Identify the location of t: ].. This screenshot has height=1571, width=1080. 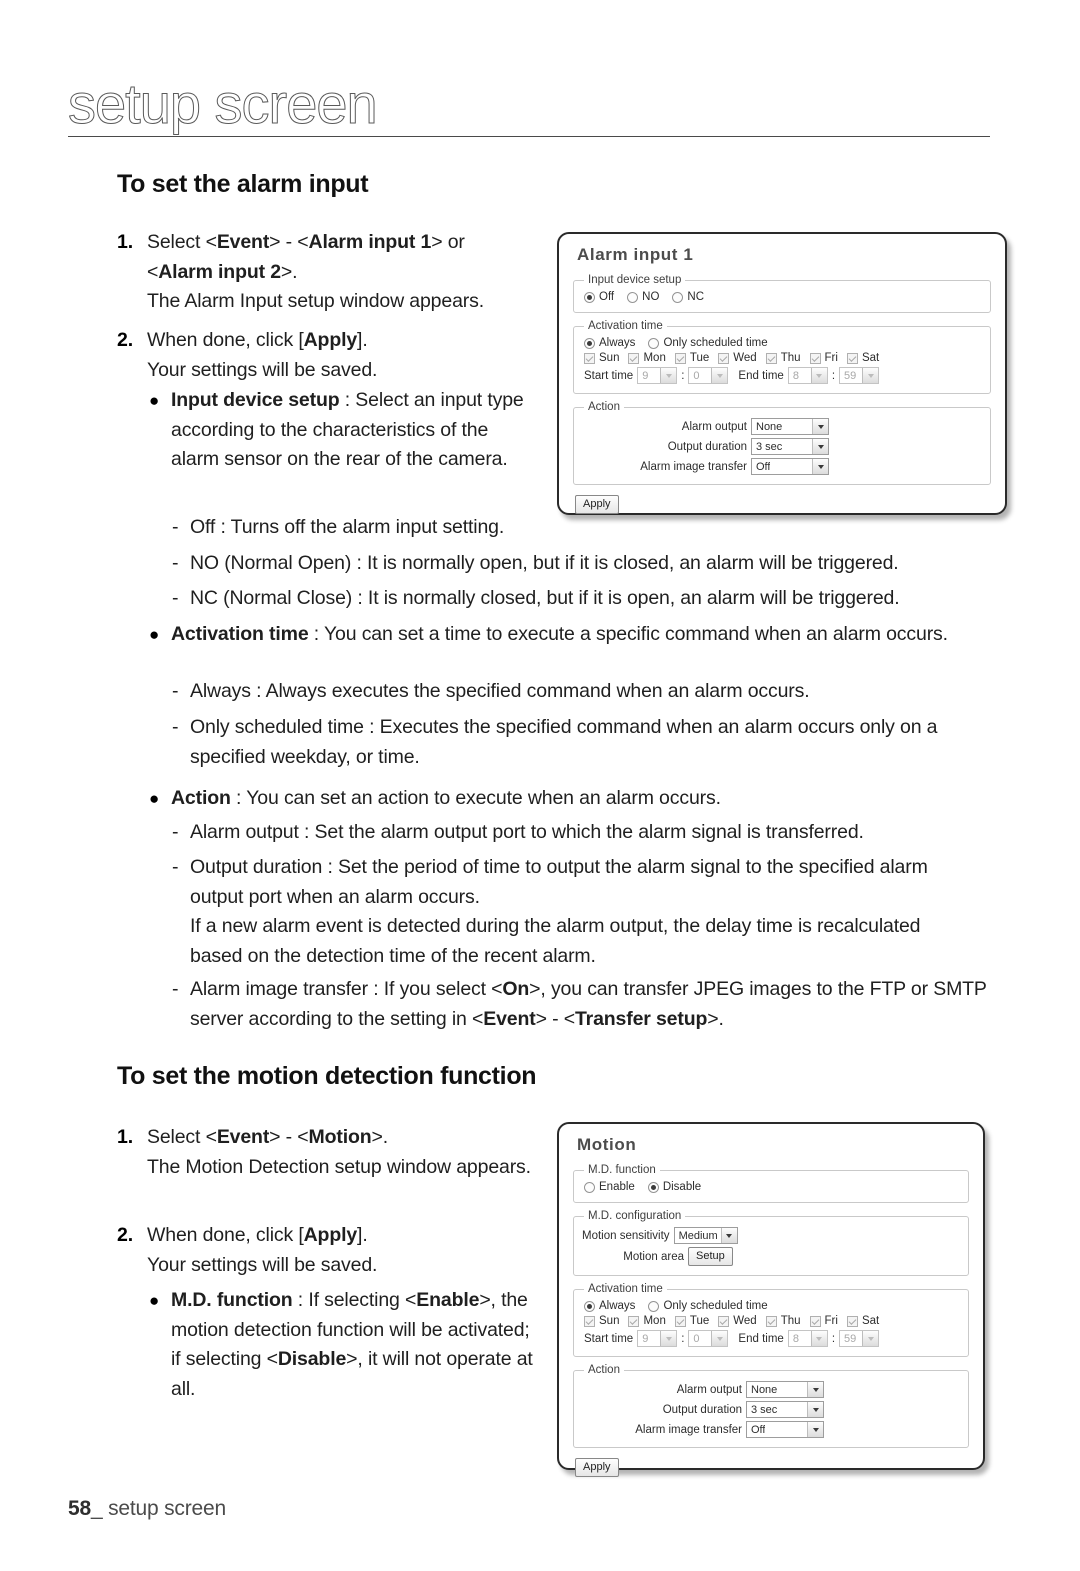
(362, 1235).